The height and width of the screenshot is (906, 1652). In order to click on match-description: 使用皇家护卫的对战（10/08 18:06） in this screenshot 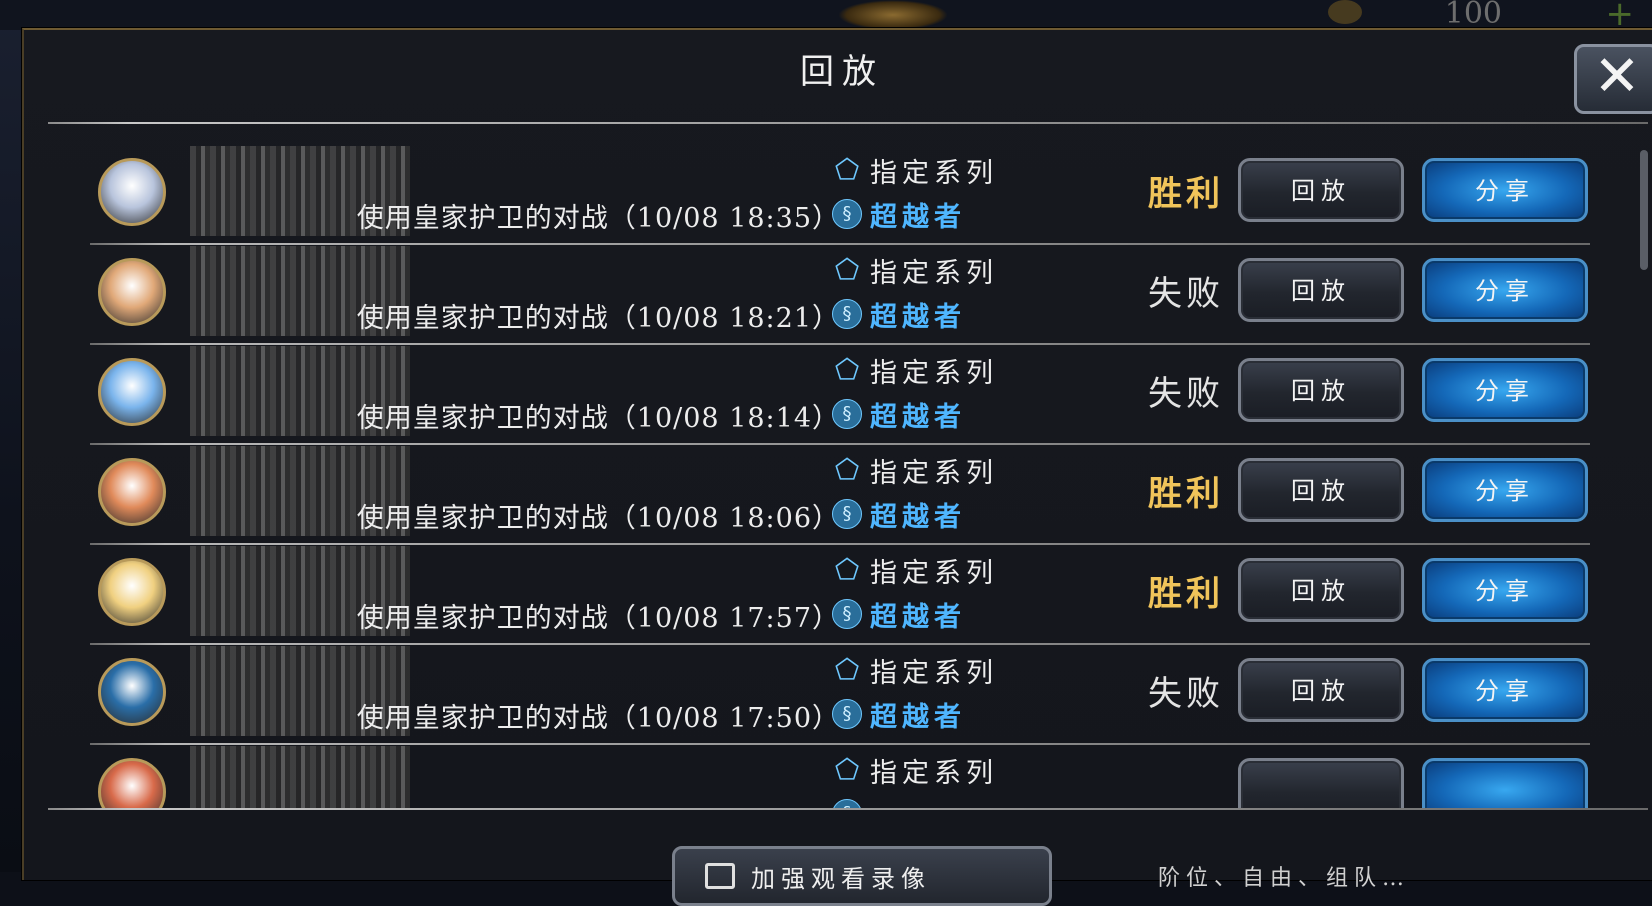, I will do `click(598, 518)`.